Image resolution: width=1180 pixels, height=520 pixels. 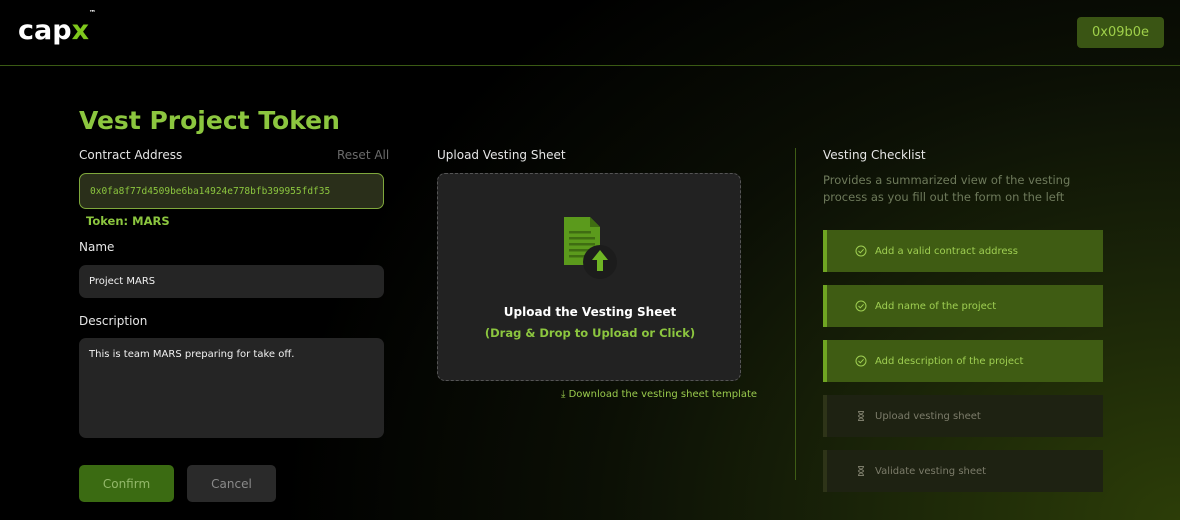 I want to click on checklist-item-validate: Validate vesting sheet, so click(x=963, y=471).